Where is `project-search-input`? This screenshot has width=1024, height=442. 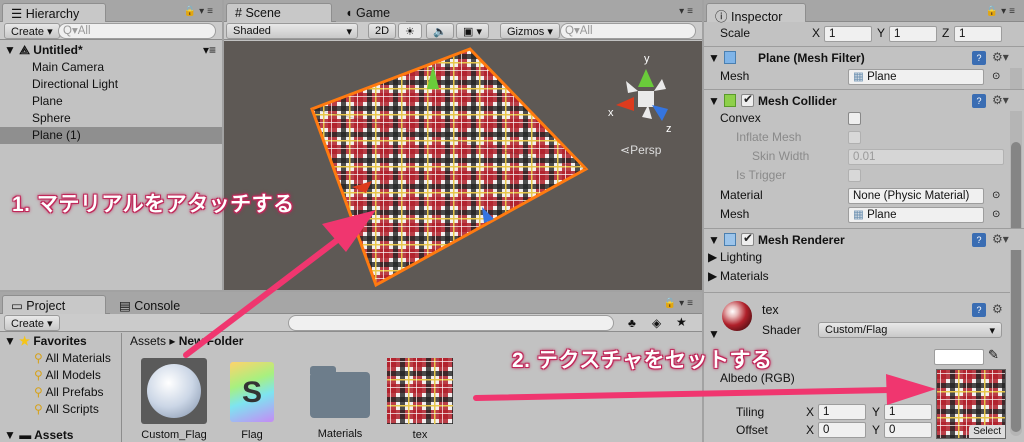 project-search-input is located at coordinates (451, 323).